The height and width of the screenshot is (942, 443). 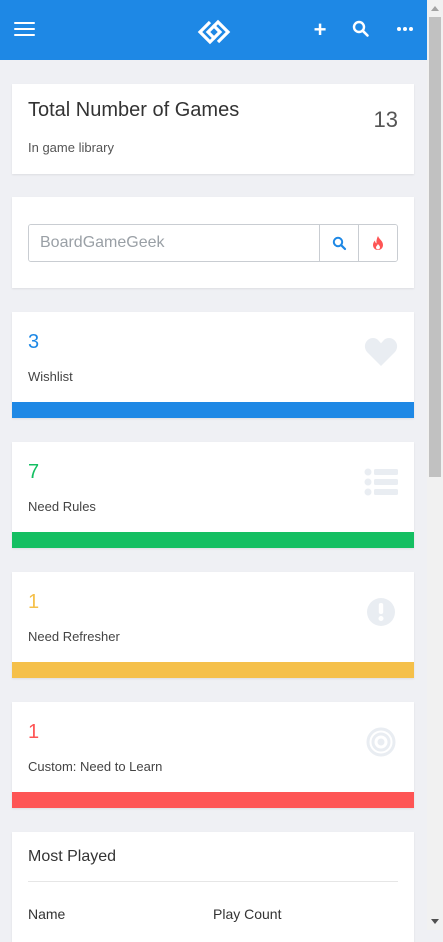 What do you see at coordinates (381, 482) in the screenshot?
I see `list-icon` at bounding box center [381, 482].